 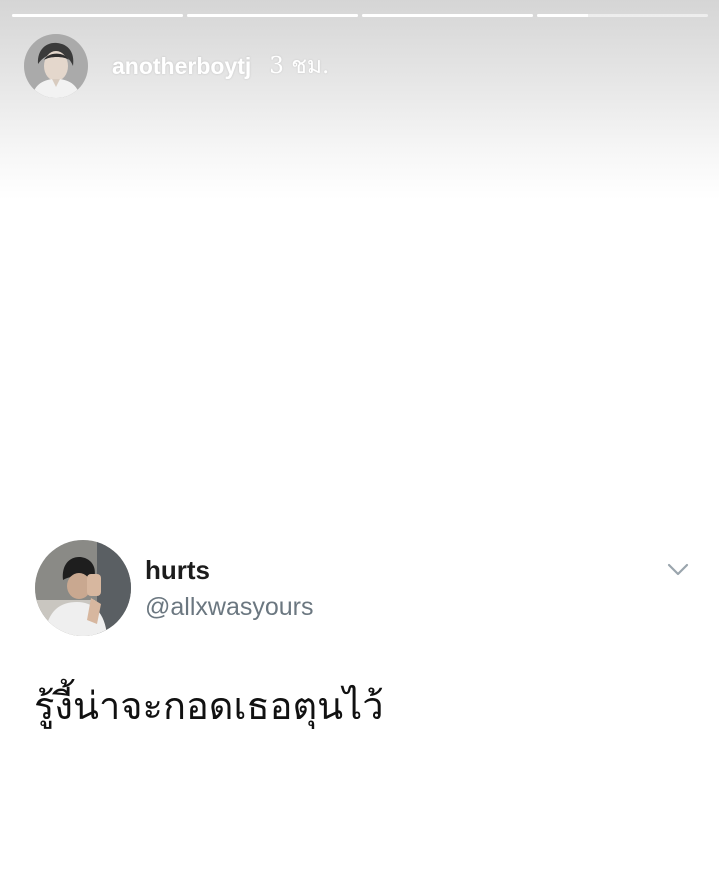 I want to click on story-timestamp: 3 ชม., so click(x=299, y=66).